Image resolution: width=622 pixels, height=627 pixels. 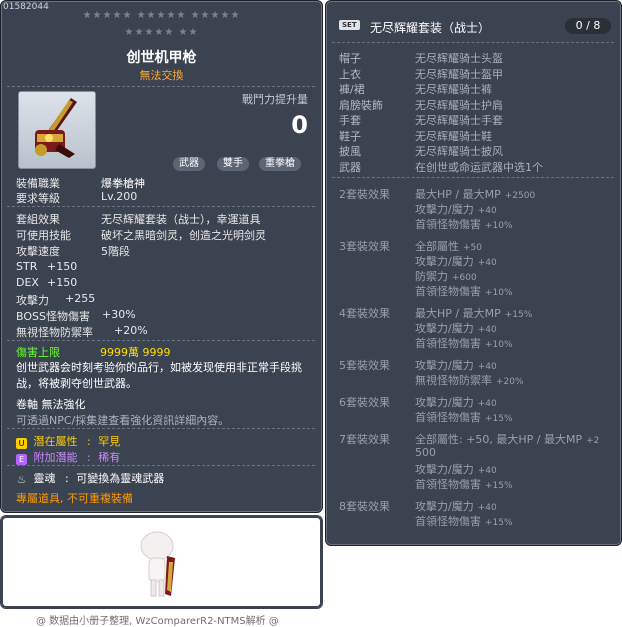 I want to click on set-effect-row: 套組效果 无尽辉耀套装（战士），幸運道具, so click(x=138, y=219).